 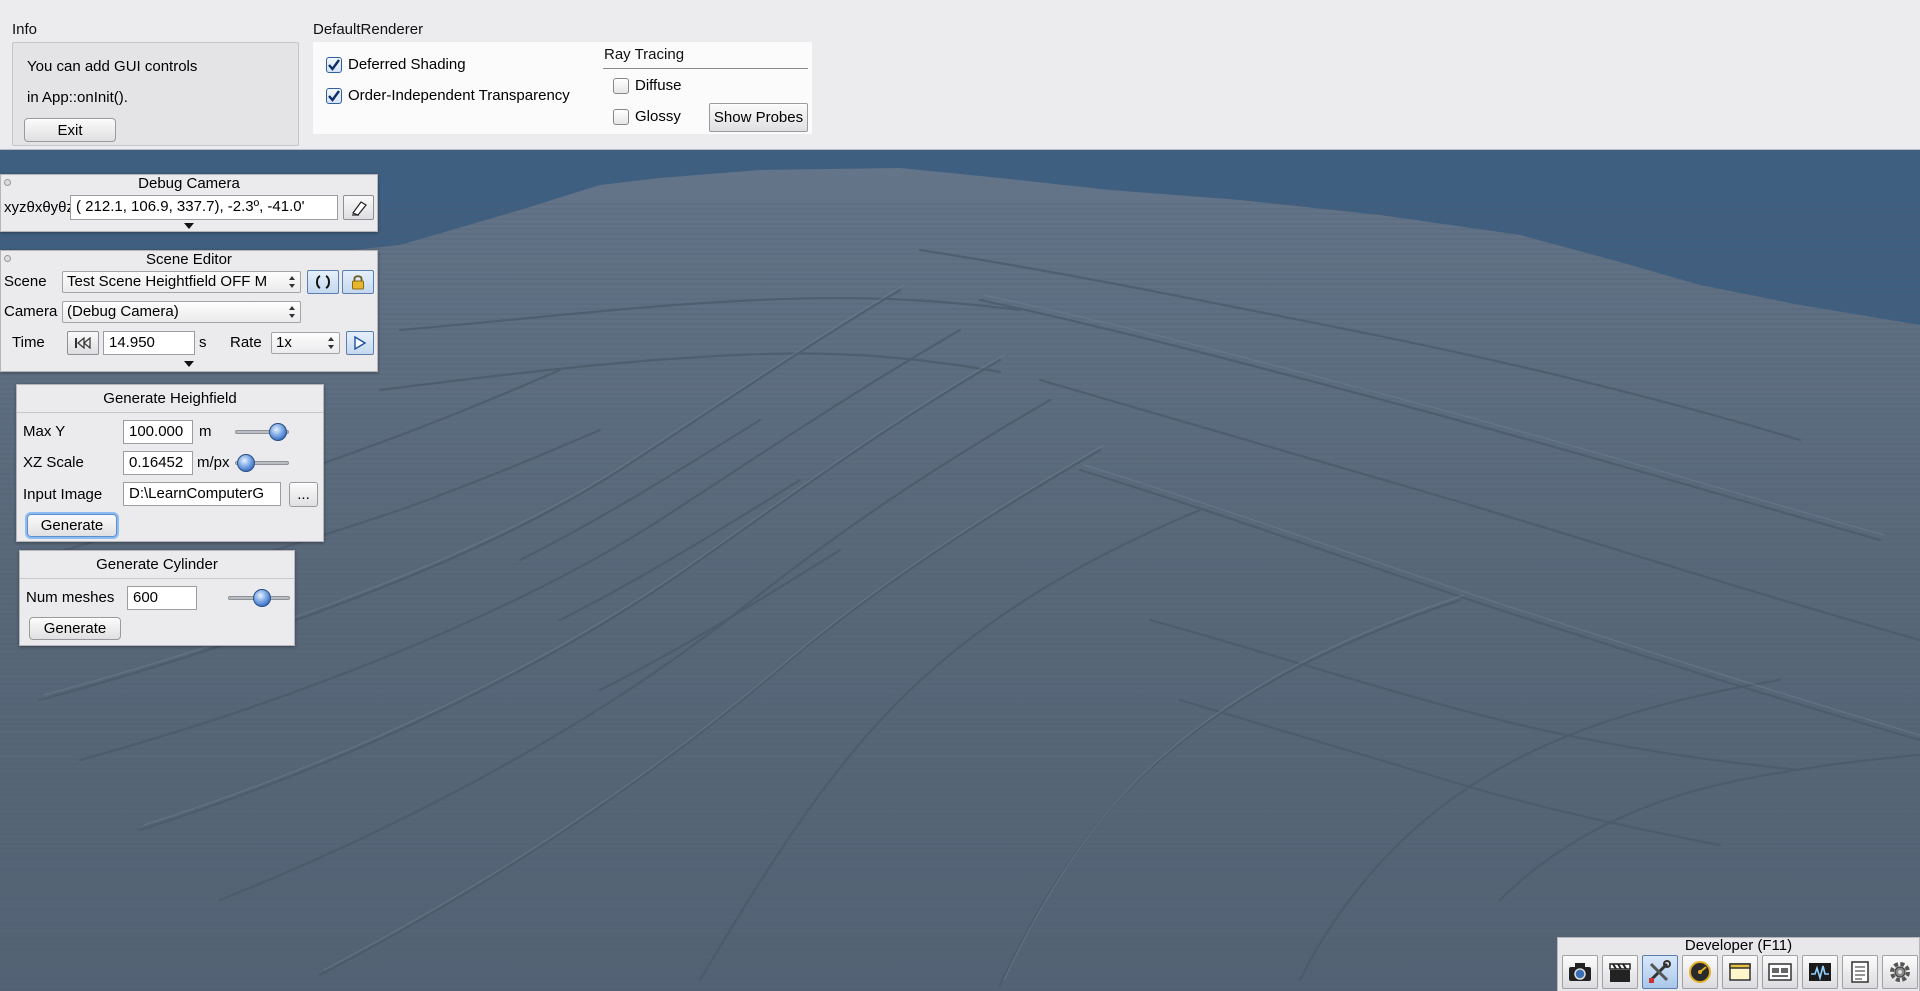 What do you see at coordinates (44, 431) in the screenshot?
I see `max-y-label: Max Y` at bounding box center [44, 431].